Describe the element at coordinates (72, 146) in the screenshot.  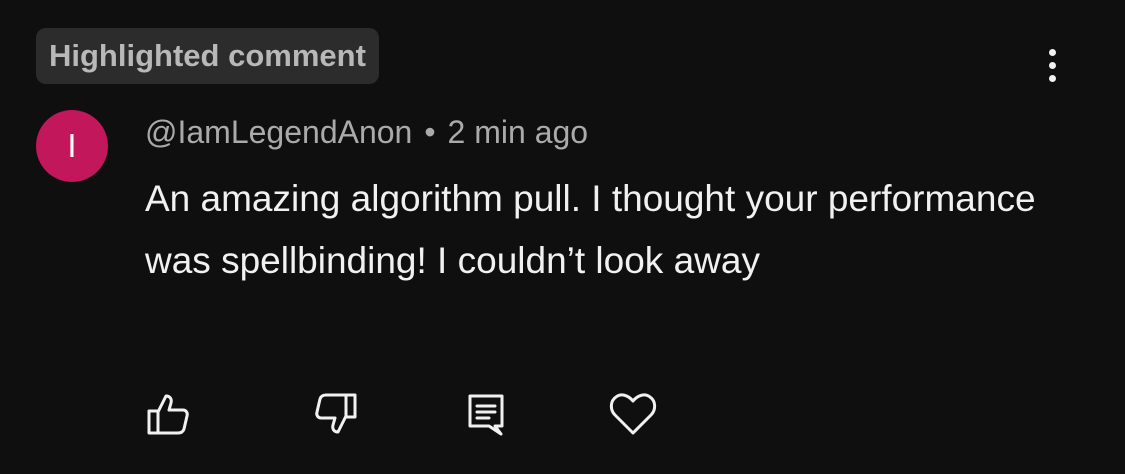
I see `avatar: I` at that location.